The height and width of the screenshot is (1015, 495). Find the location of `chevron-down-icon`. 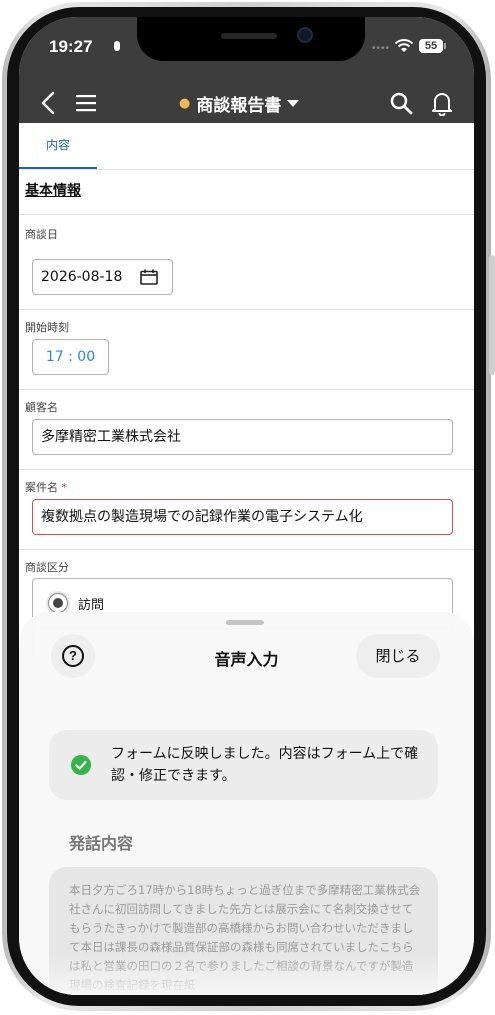

chevron-down-icon is located at coordinates (293, 103).